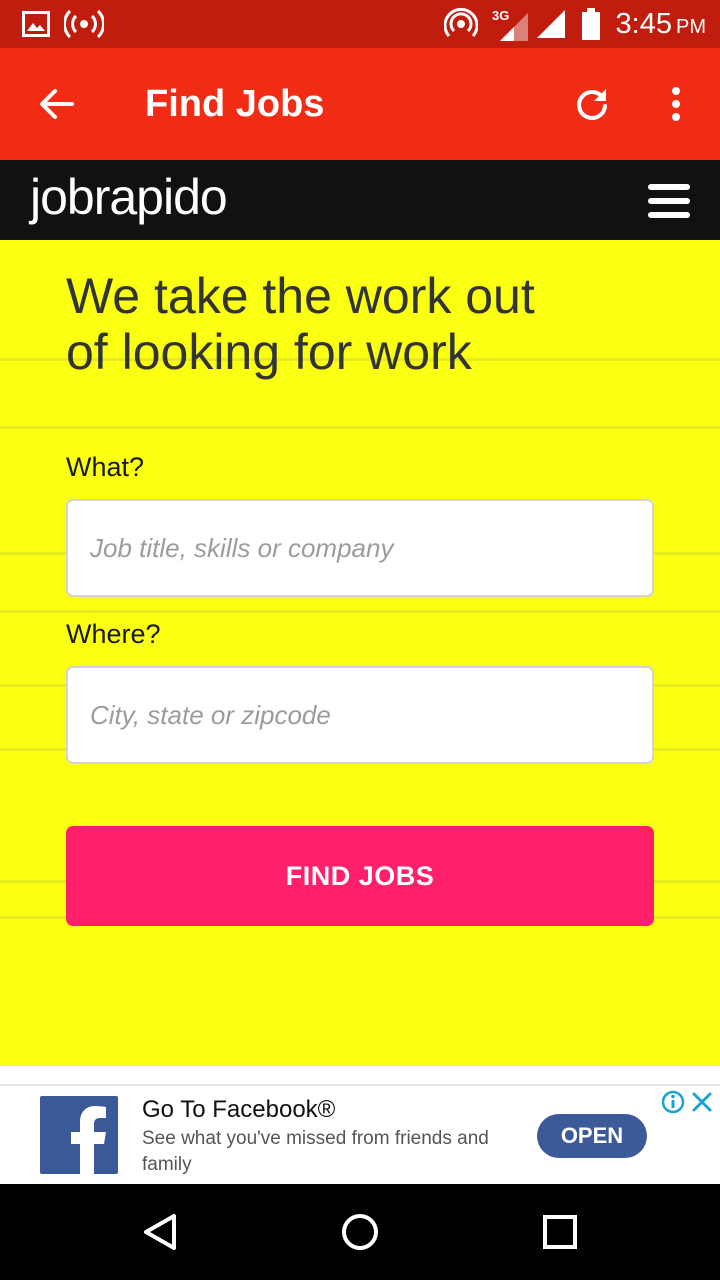 This screenshot has width=720, height=1280. I want to click on broadcast-icon, so click(84, 24).